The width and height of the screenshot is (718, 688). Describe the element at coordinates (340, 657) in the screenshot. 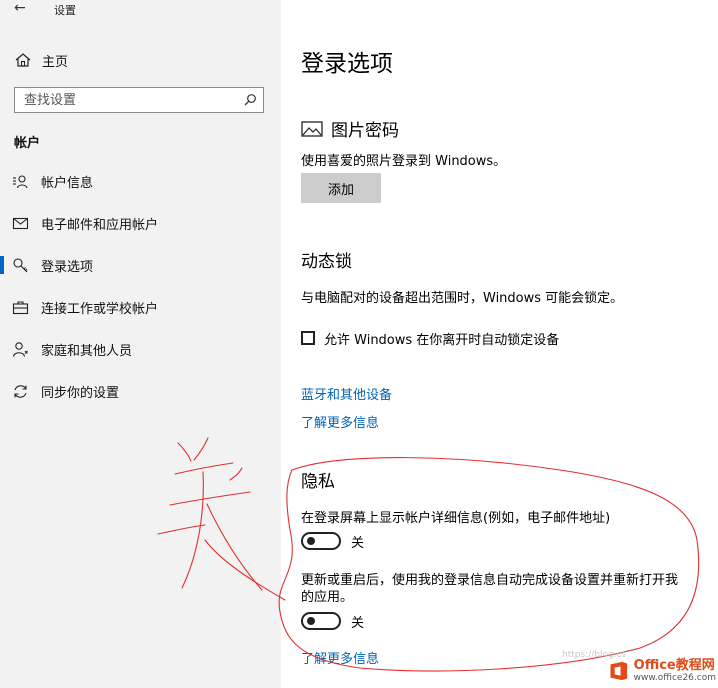

I see `privacy-learn-more-link: 了解更多信息` at that location.